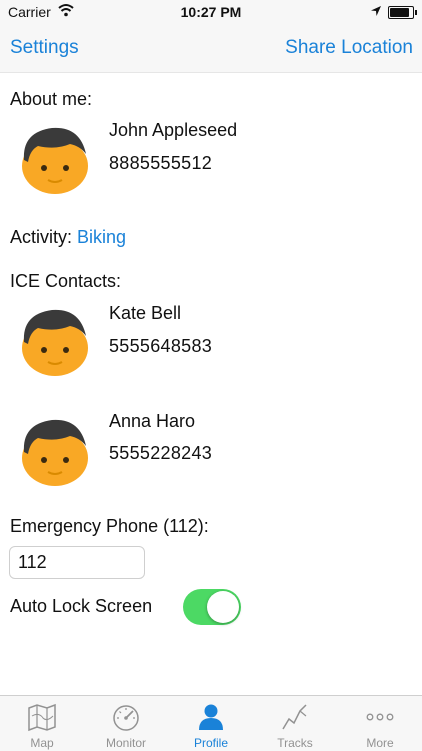 Image resolution: width=422 pixels, height=751 pixels. Describe the element at coordinates (380, 743) in the screenshot. I see `tab-label: More` at that location.